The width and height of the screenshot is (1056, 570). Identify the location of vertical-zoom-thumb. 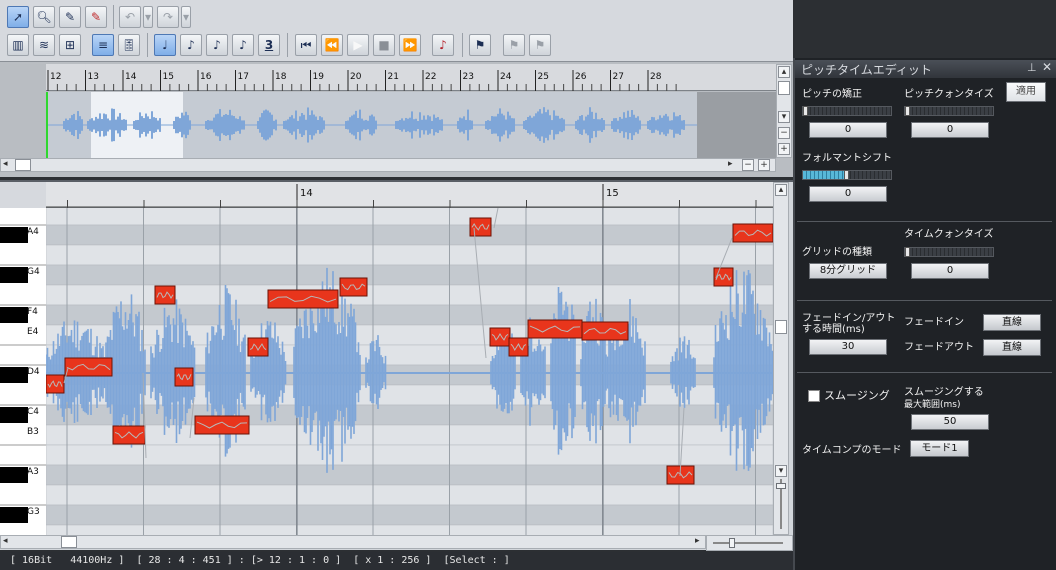
(781, 486).